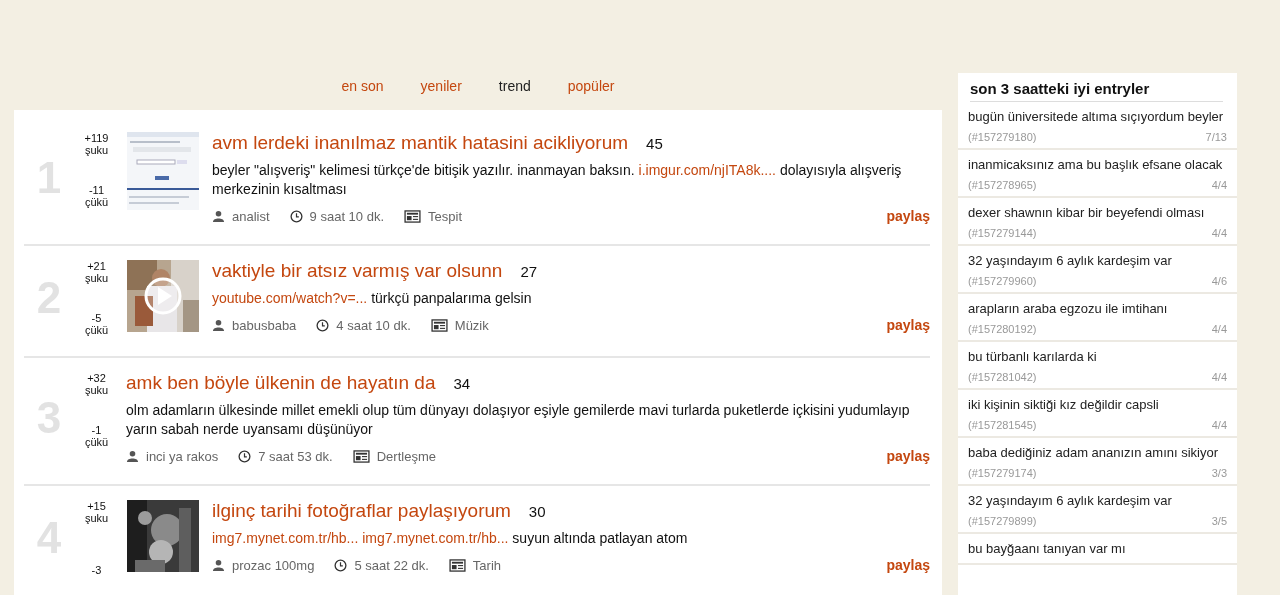 This screenshot has width=1280, height=595. What do you see at coordinates (1097, 366) in the screenshot?
I see `sidebar-item: bu türbanlı karılarda ki (#157281042) 4/4` at bounding box center [1097, 366].